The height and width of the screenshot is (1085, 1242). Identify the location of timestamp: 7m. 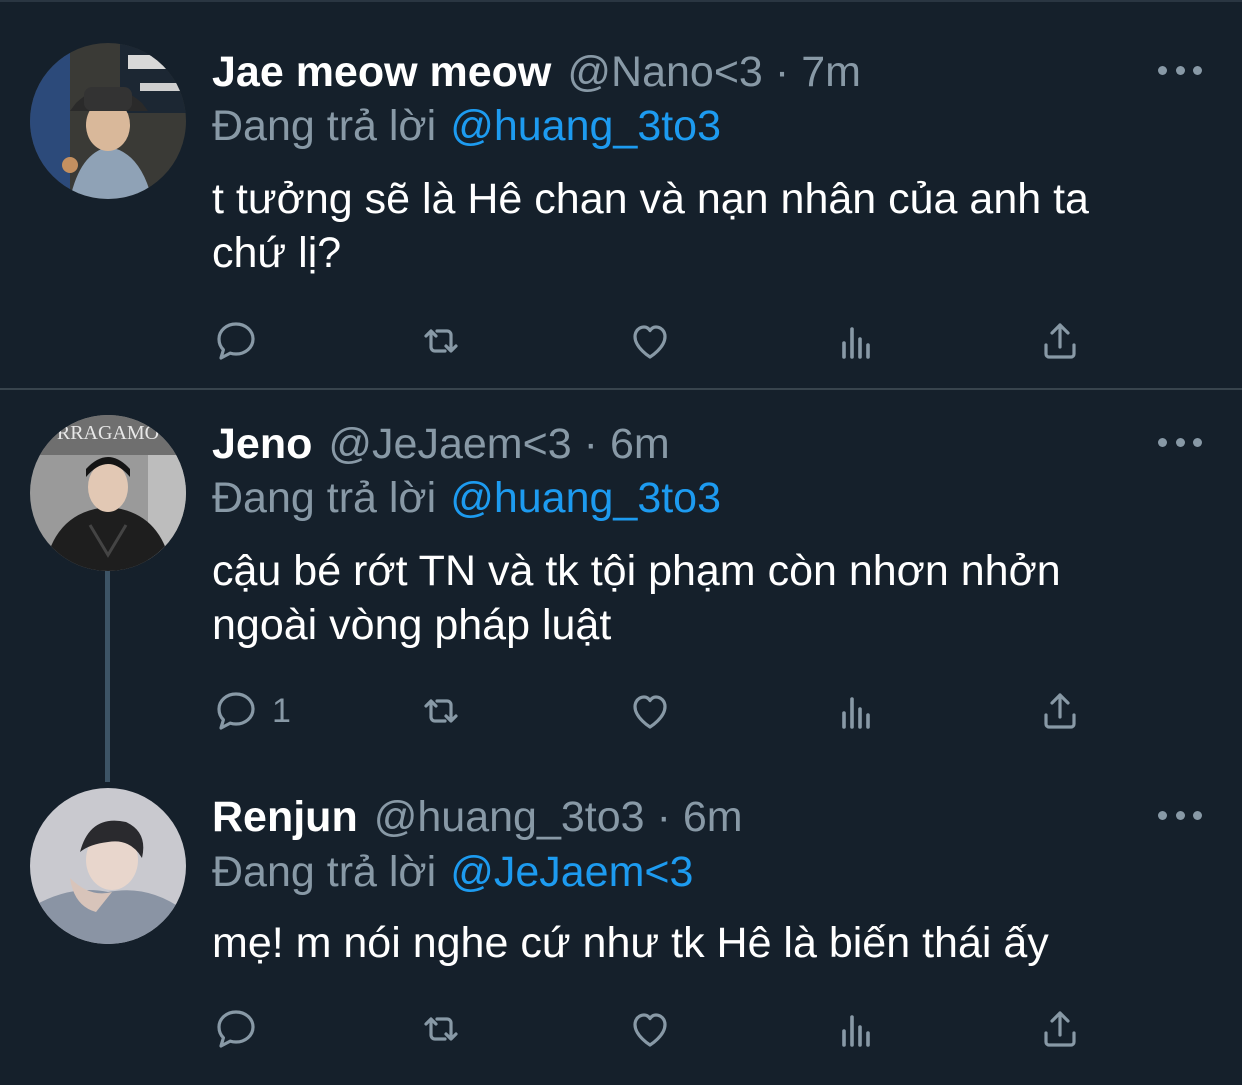
(831, 72).